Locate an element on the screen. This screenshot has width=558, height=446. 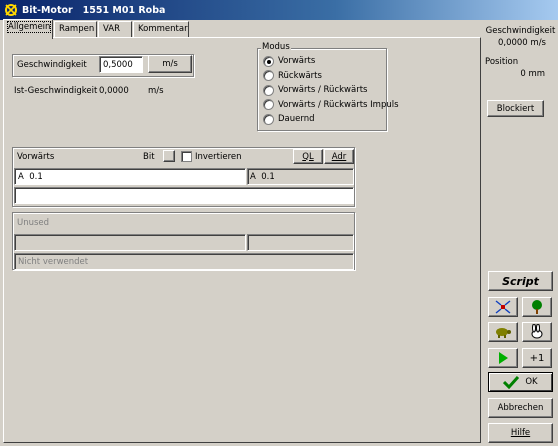
blocked-button: Blockiert is located at coordinates (515, 108).